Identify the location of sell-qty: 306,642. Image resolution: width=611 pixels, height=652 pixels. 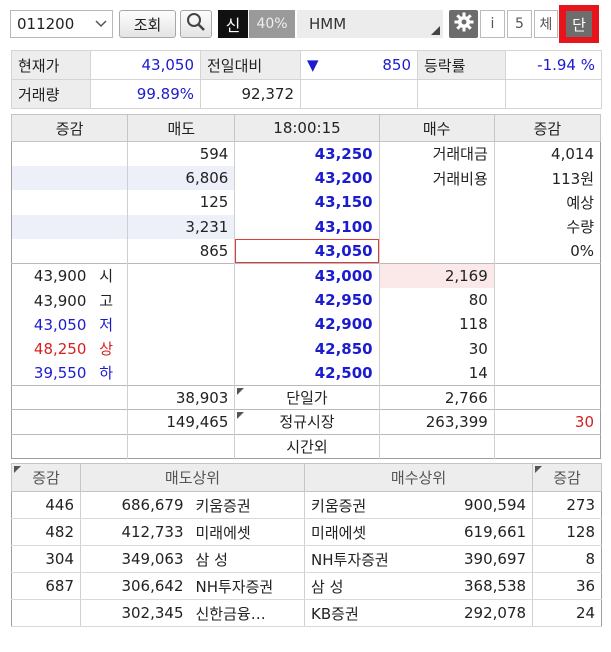
(135, 586).